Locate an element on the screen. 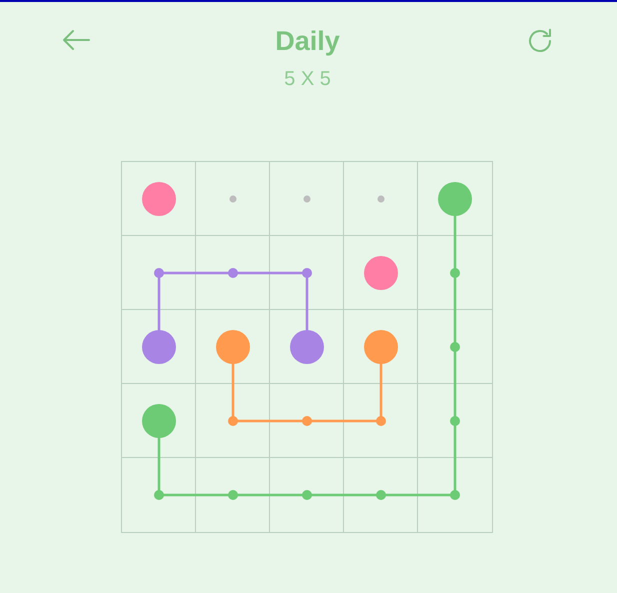 The height and width of the screenshot is (593, 617). grid-size-label: 5 X 5 is located at coordinates (307, 79).